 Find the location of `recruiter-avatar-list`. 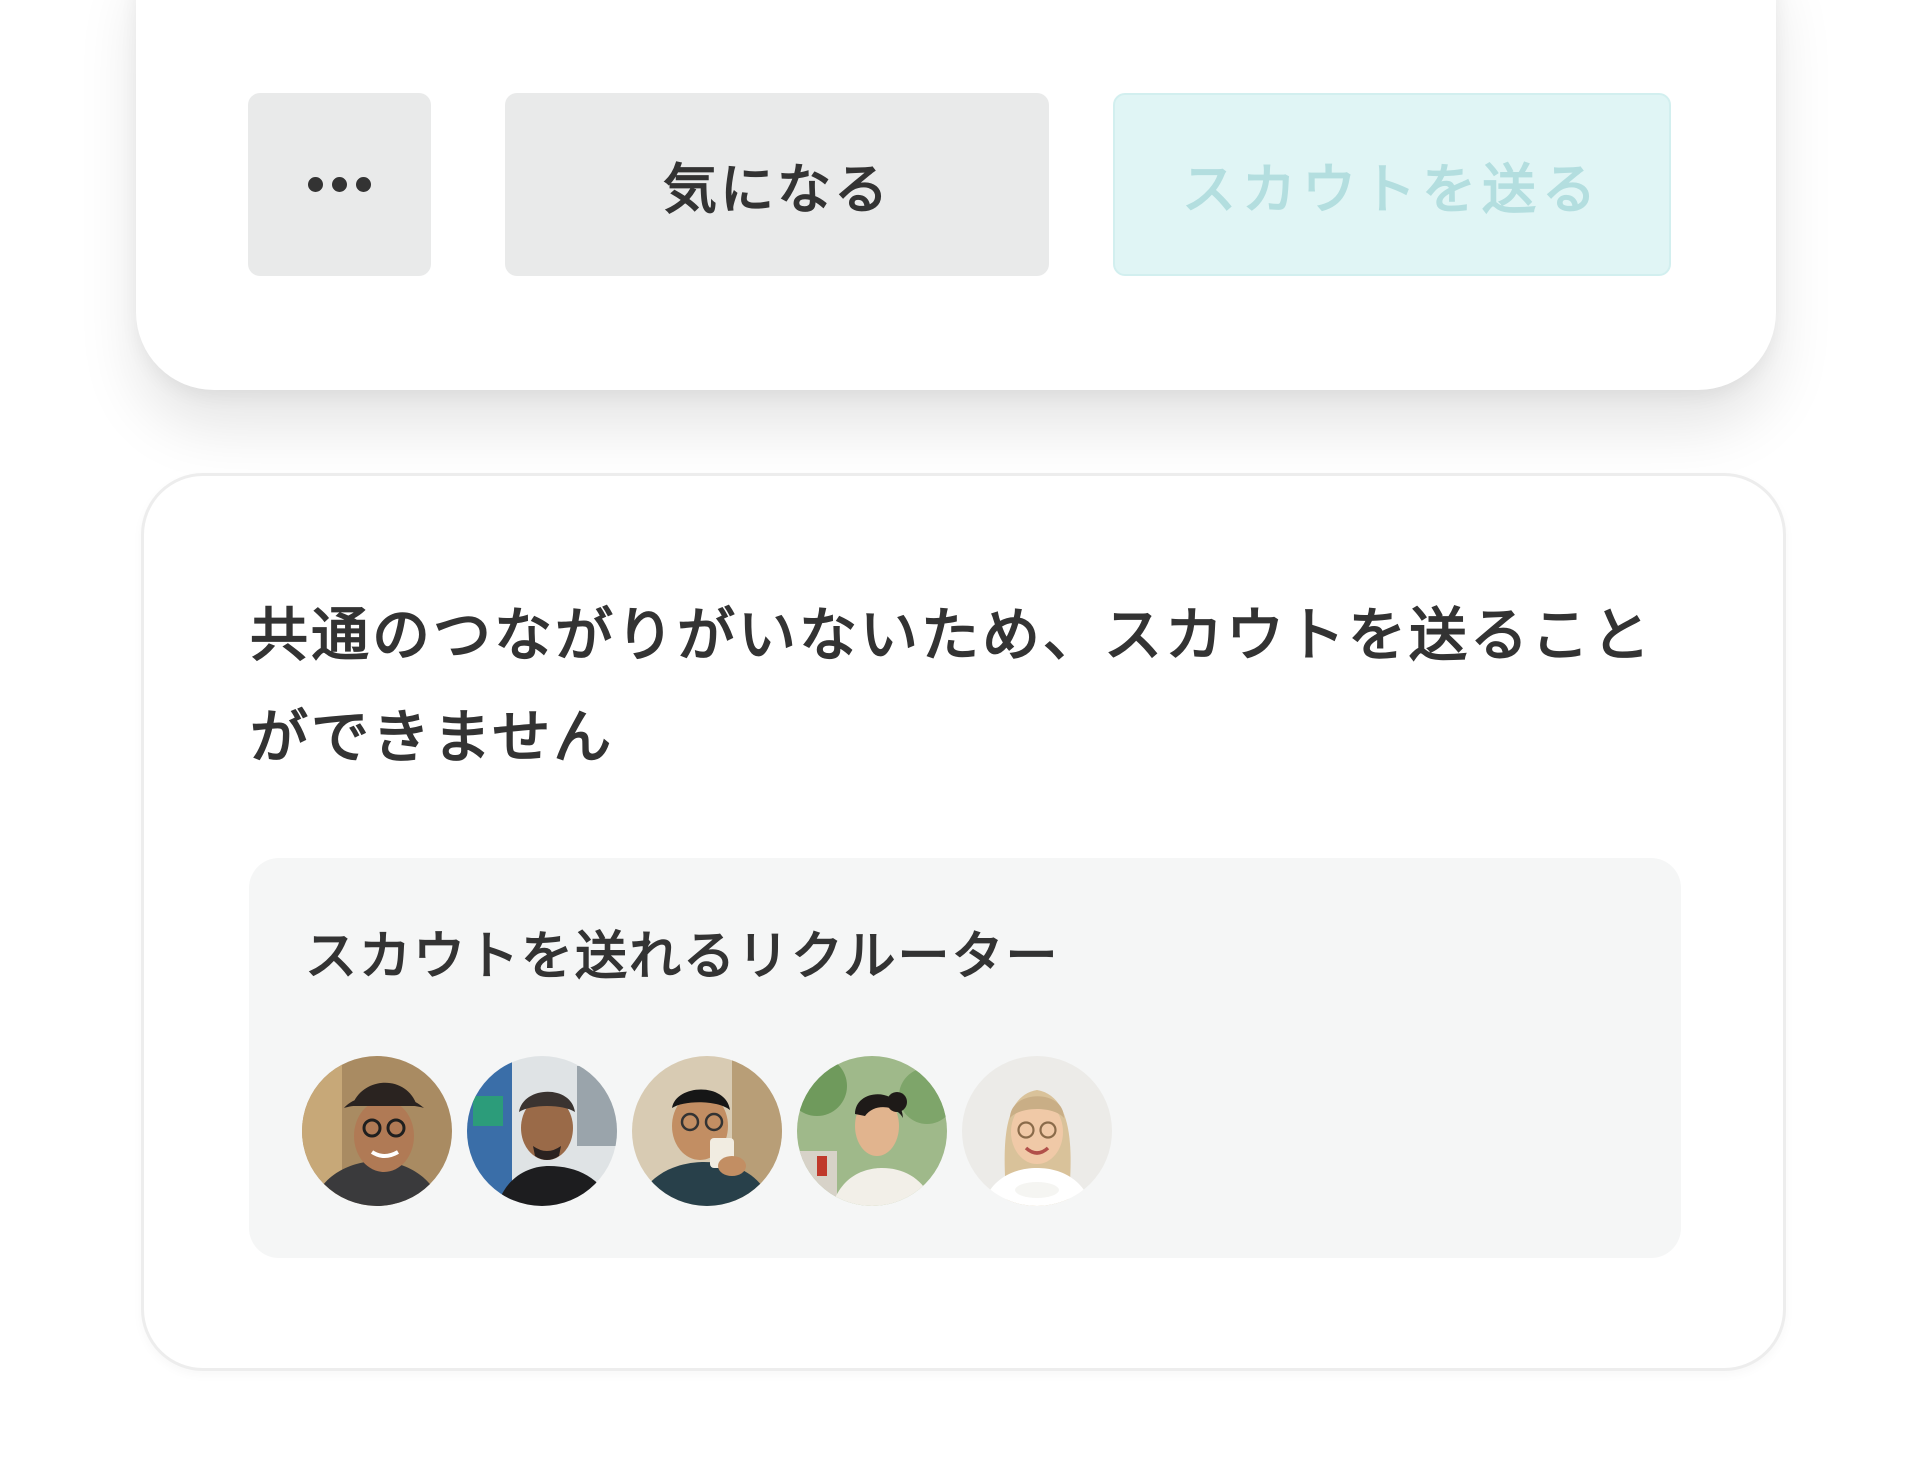

recruiter-avatar-list is located at coordinates (707, 1131).